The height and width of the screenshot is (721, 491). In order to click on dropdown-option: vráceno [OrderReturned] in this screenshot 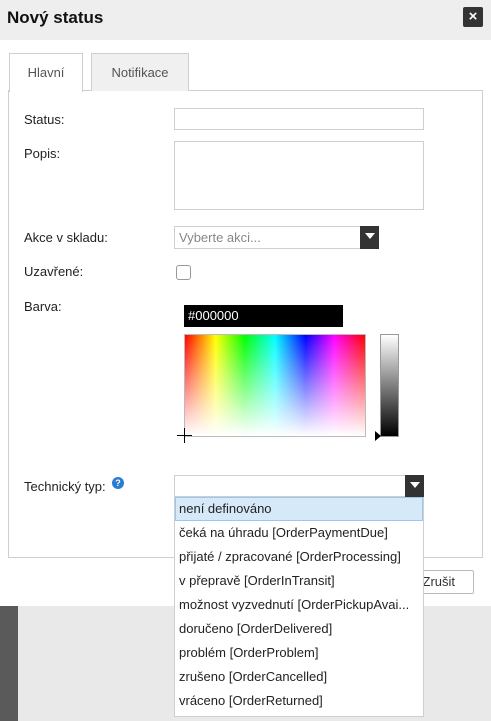, I will do `click(299, 701)`.